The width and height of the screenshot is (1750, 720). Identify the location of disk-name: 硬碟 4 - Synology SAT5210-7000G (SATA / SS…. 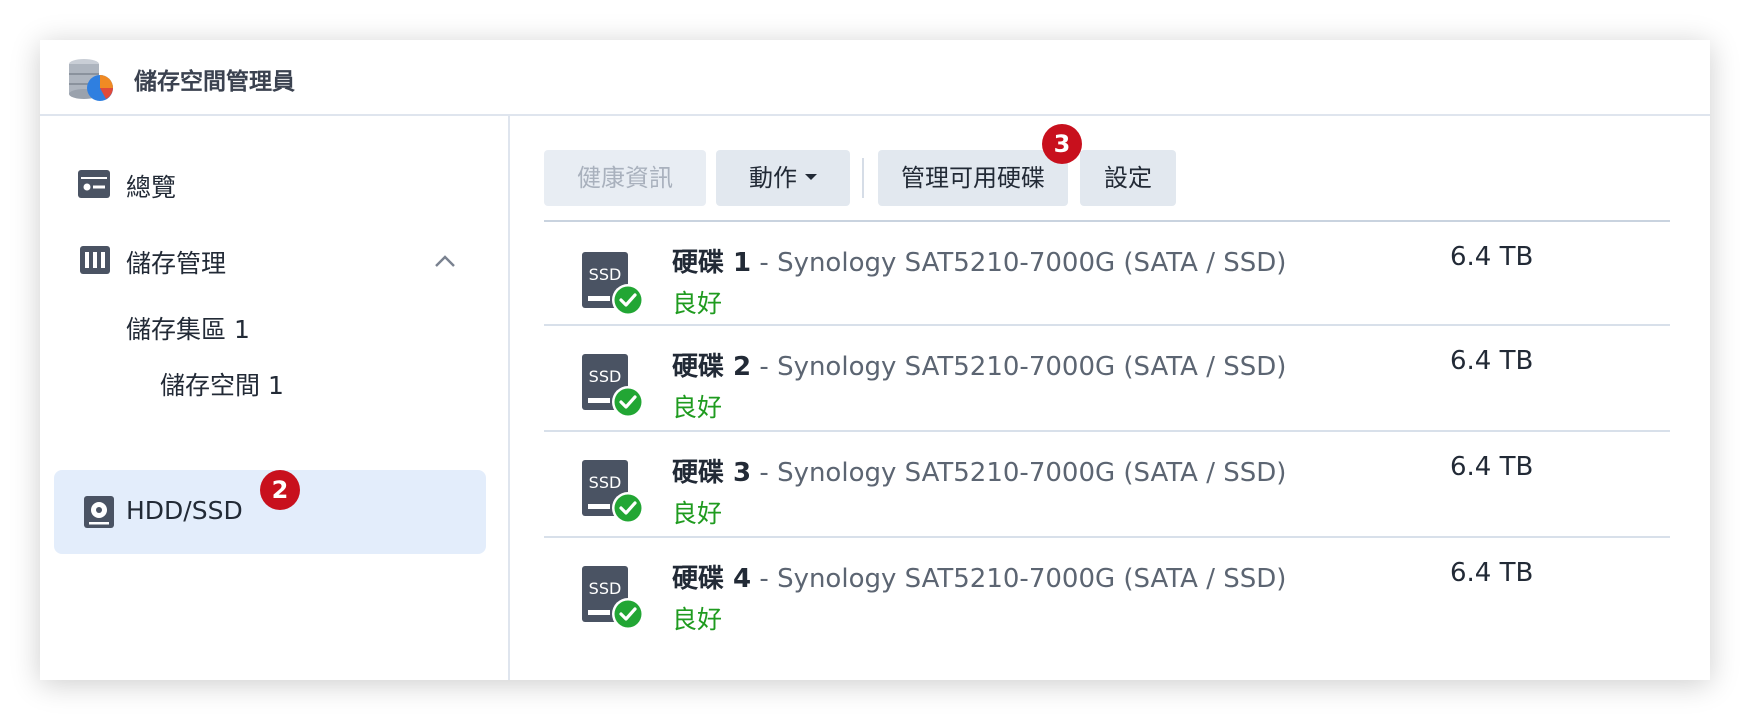
(979, 576).